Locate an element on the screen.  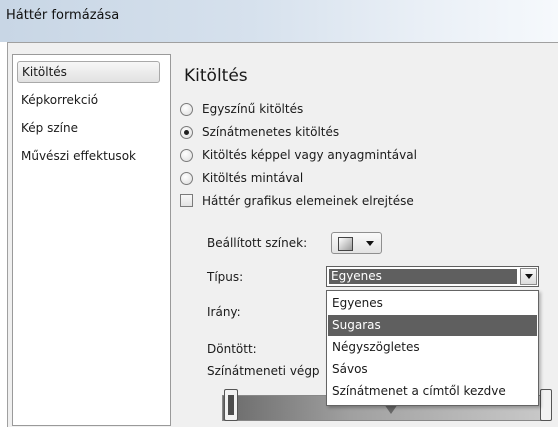
hide-background-graphics-checkbox is located at coordinates (186, 200).